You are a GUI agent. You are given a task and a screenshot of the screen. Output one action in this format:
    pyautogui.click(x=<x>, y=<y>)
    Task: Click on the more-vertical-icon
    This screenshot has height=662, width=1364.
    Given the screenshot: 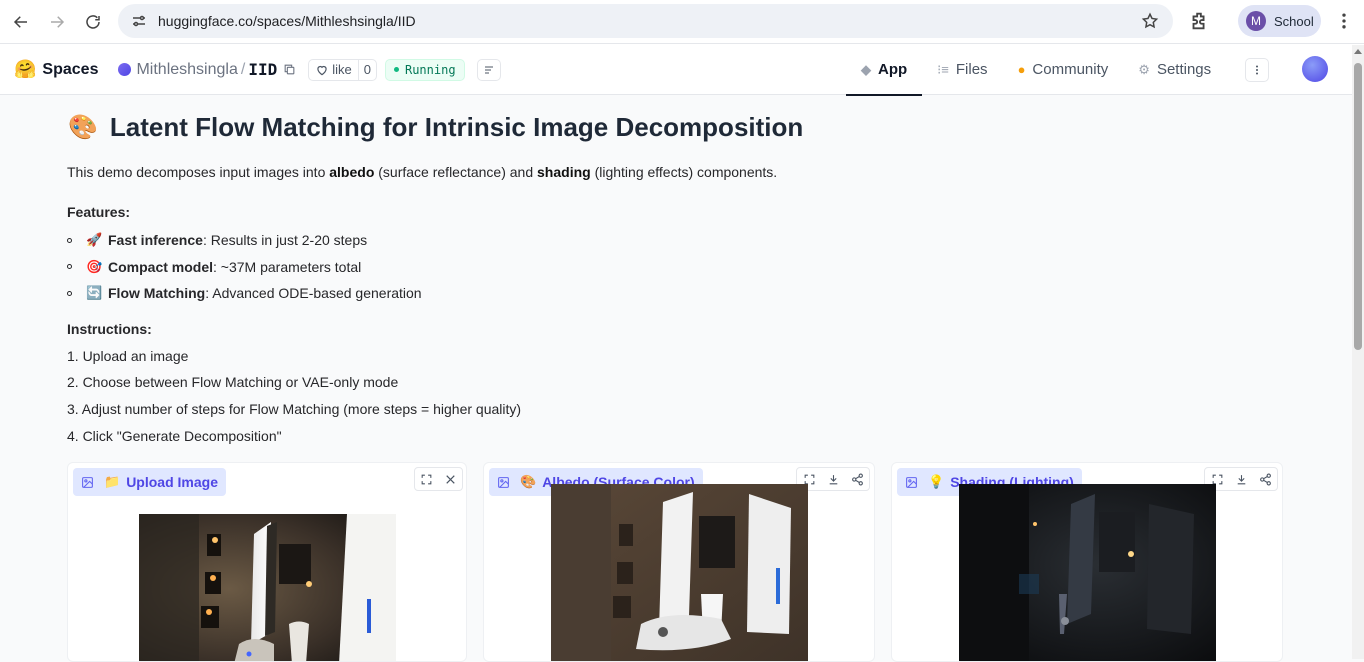 What is the action you would take?
    pyautogui.click(x=1257, y=70)
    